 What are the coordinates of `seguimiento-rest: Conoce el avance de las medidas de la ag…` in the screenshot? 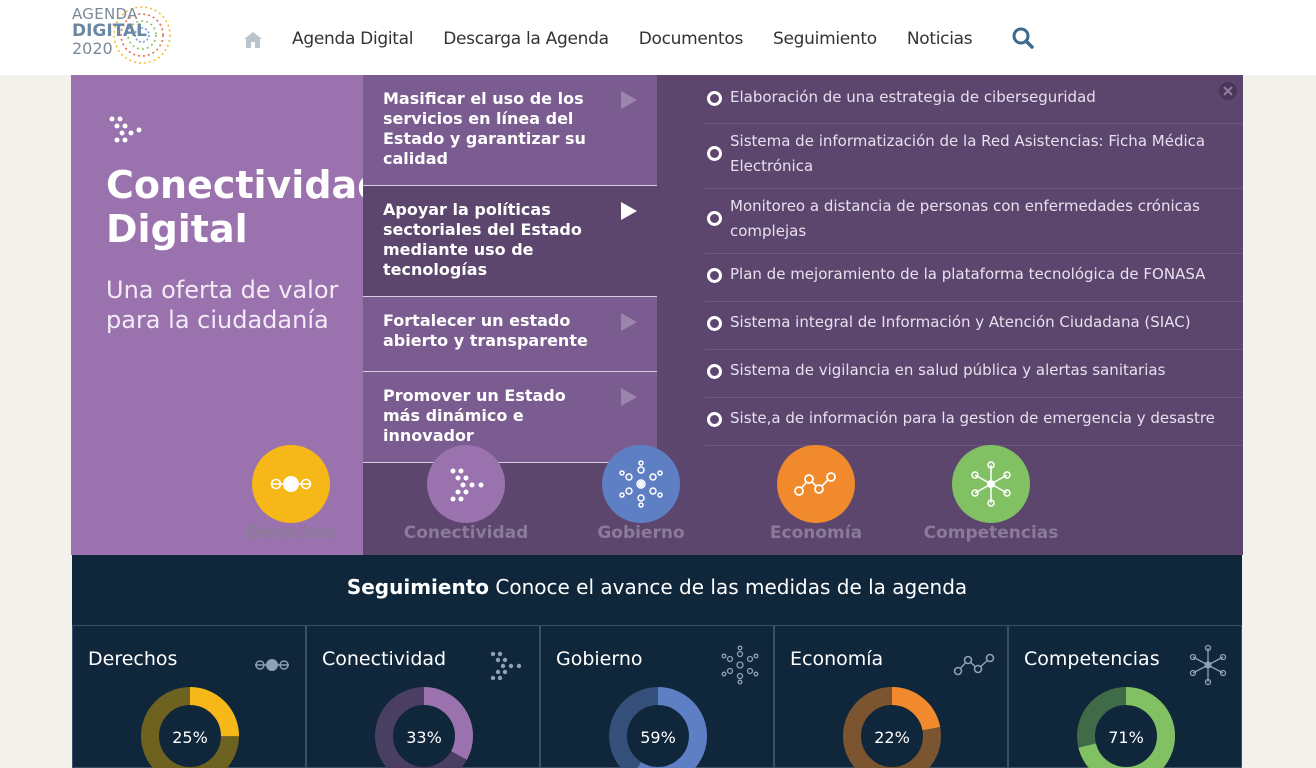 It's located at (728, 587).